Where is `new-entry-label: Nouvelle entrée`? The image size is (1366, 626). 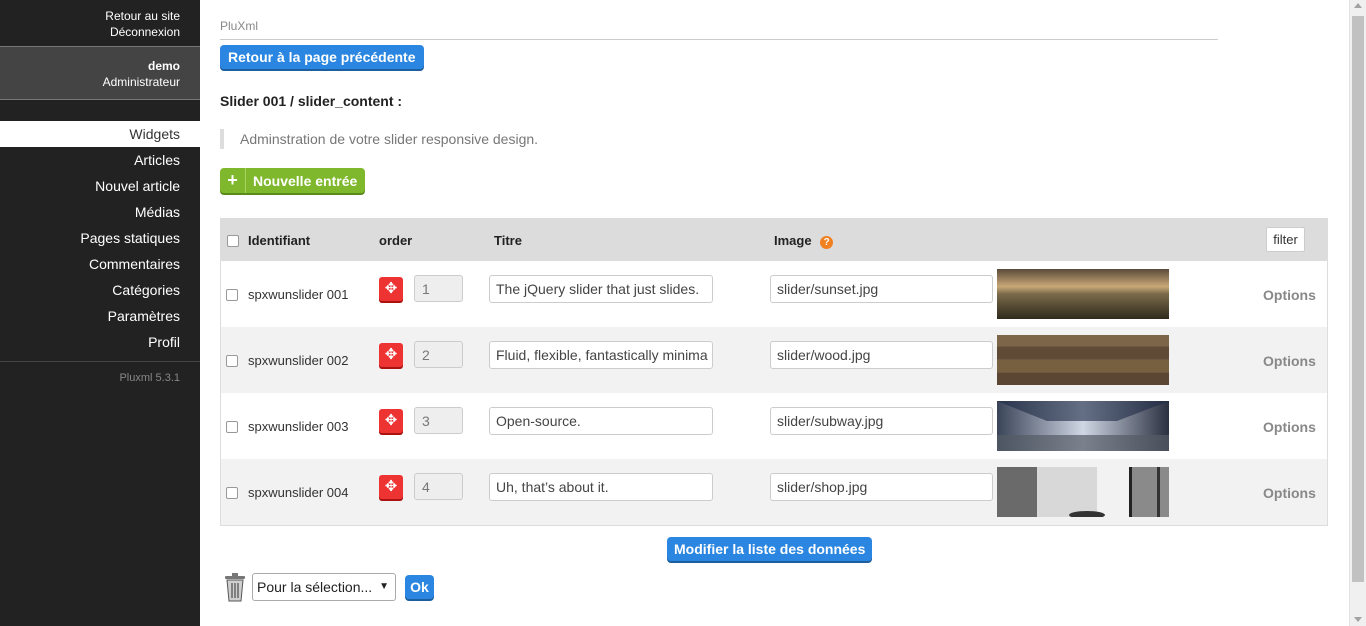 new-entry-label: Nouvelle entrée is located at coordinates (305, 180).